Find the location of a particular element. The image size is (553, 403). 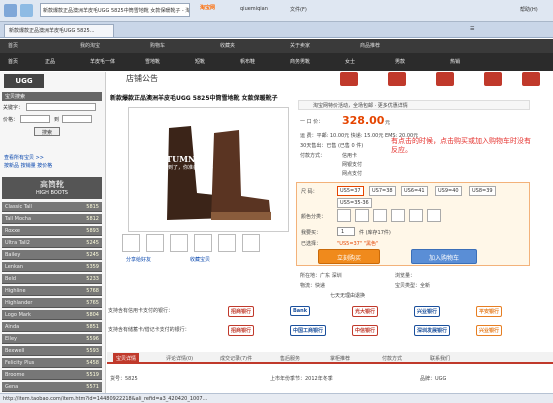

sidebar-item: Elley 5596 is located at coordinates (52, 339).